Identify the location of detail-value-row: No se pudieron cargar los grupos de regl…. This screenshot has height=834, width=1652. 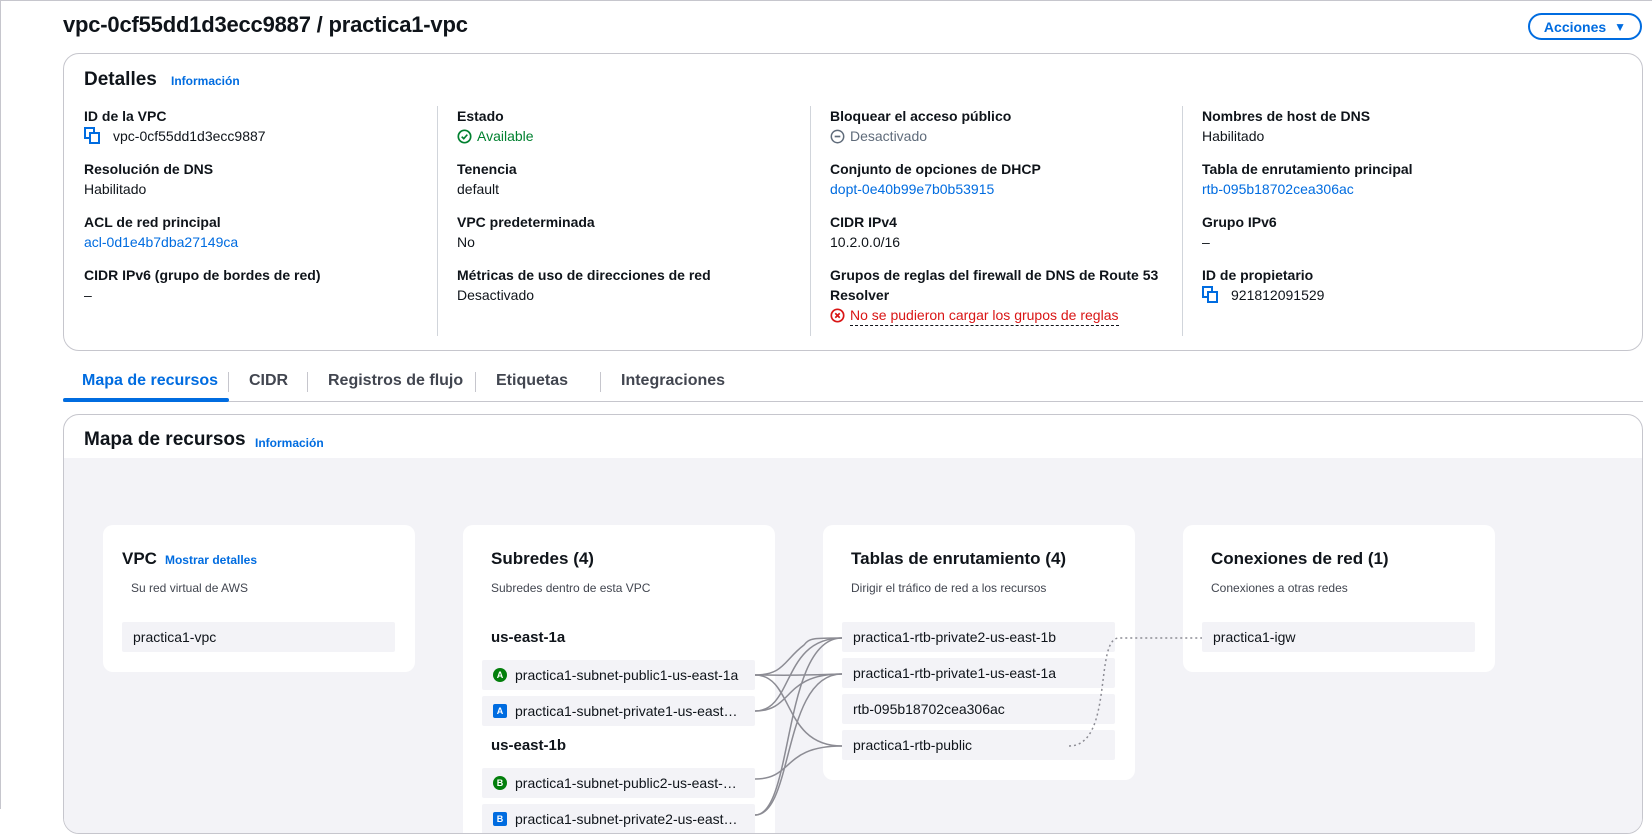
(995, 315).